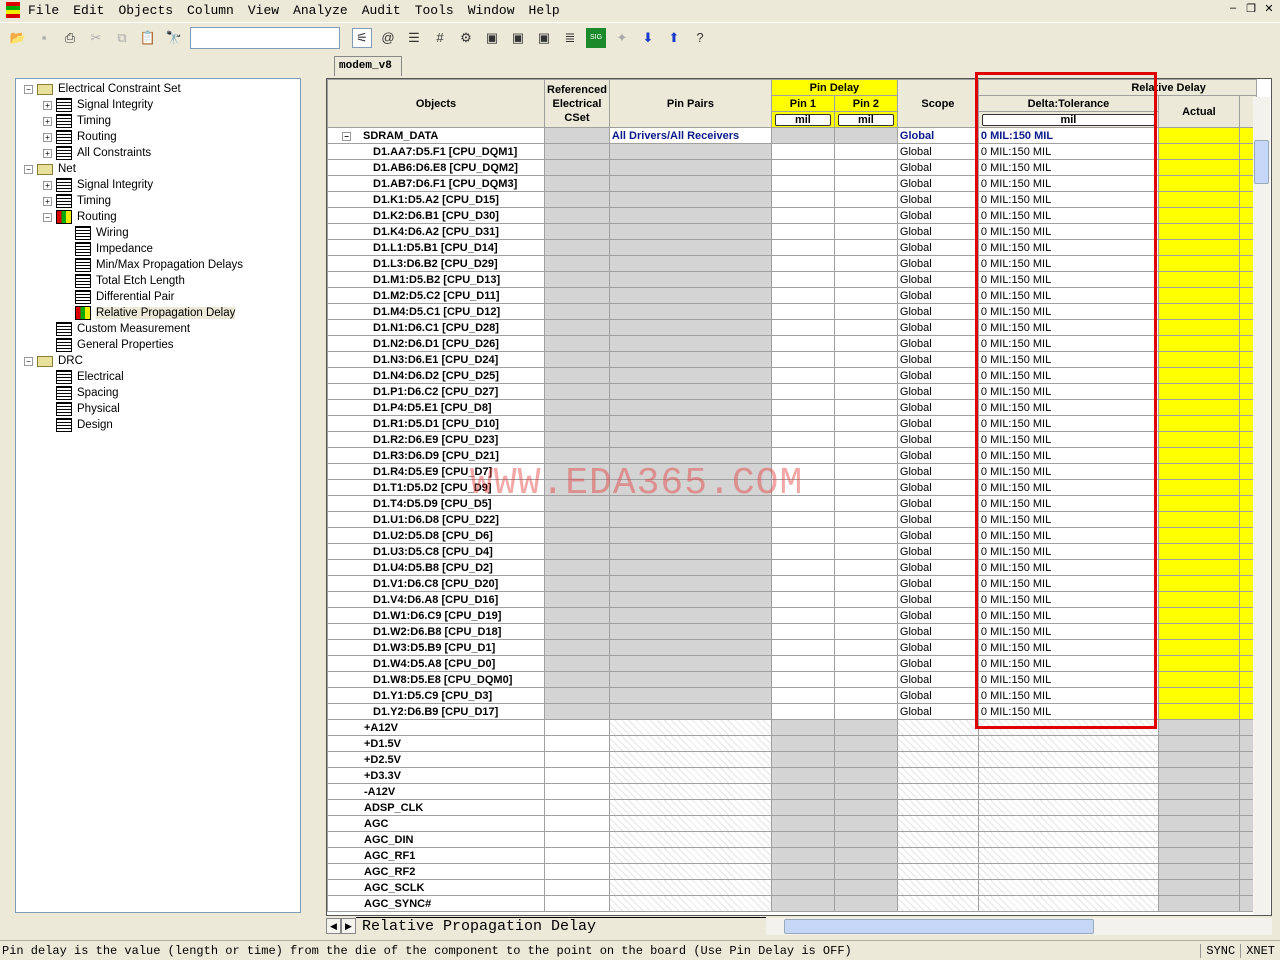  Describe the element at coordinates (158, 185) in the screenshot. I see `tree-item: + Signal Integrity` at that location.